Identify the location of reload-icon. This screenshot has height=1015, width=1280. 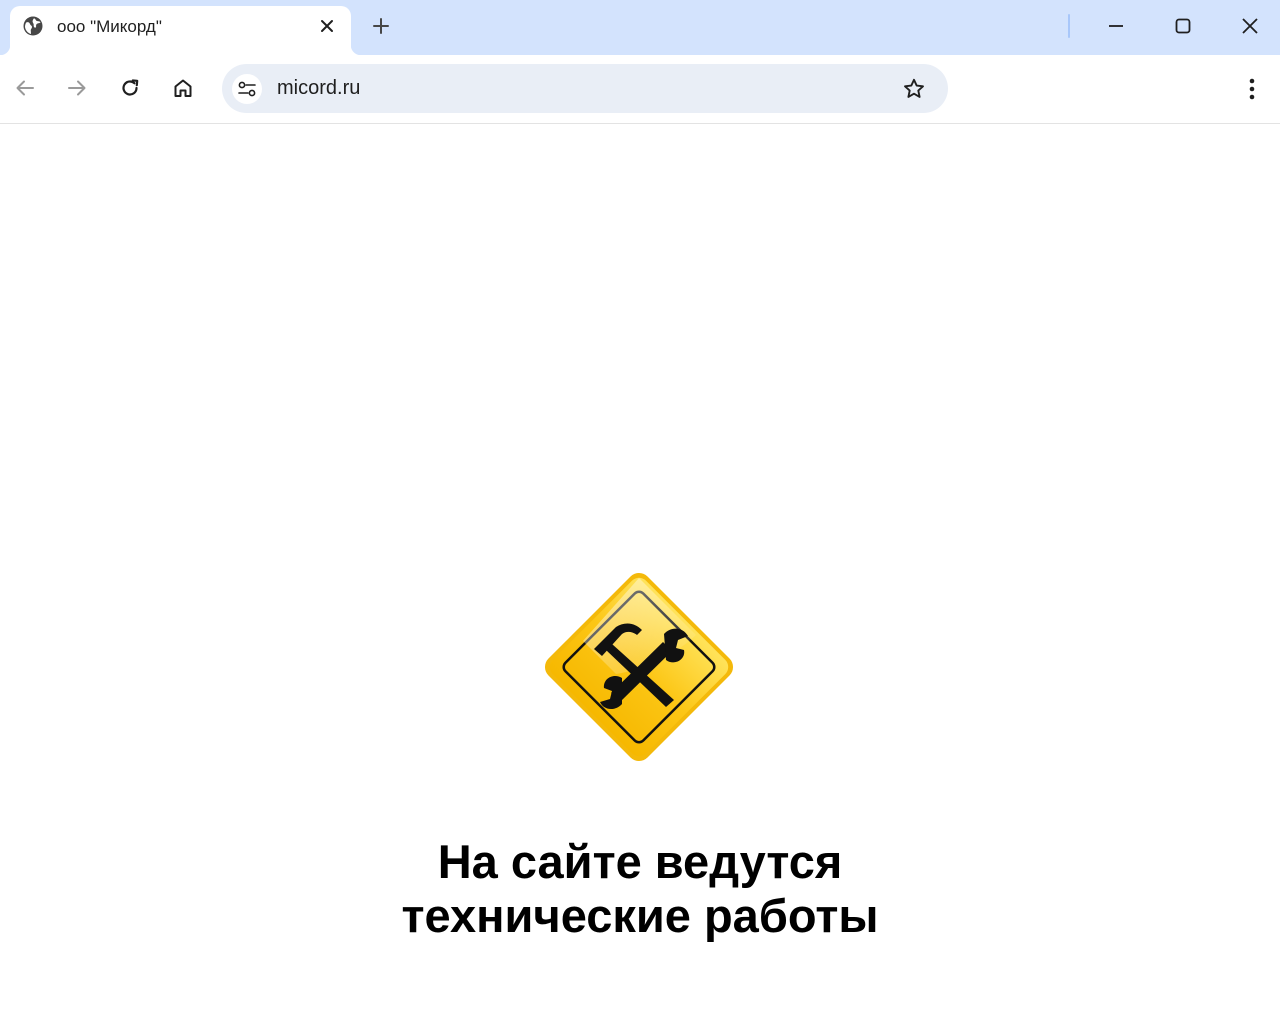
(130, 88).